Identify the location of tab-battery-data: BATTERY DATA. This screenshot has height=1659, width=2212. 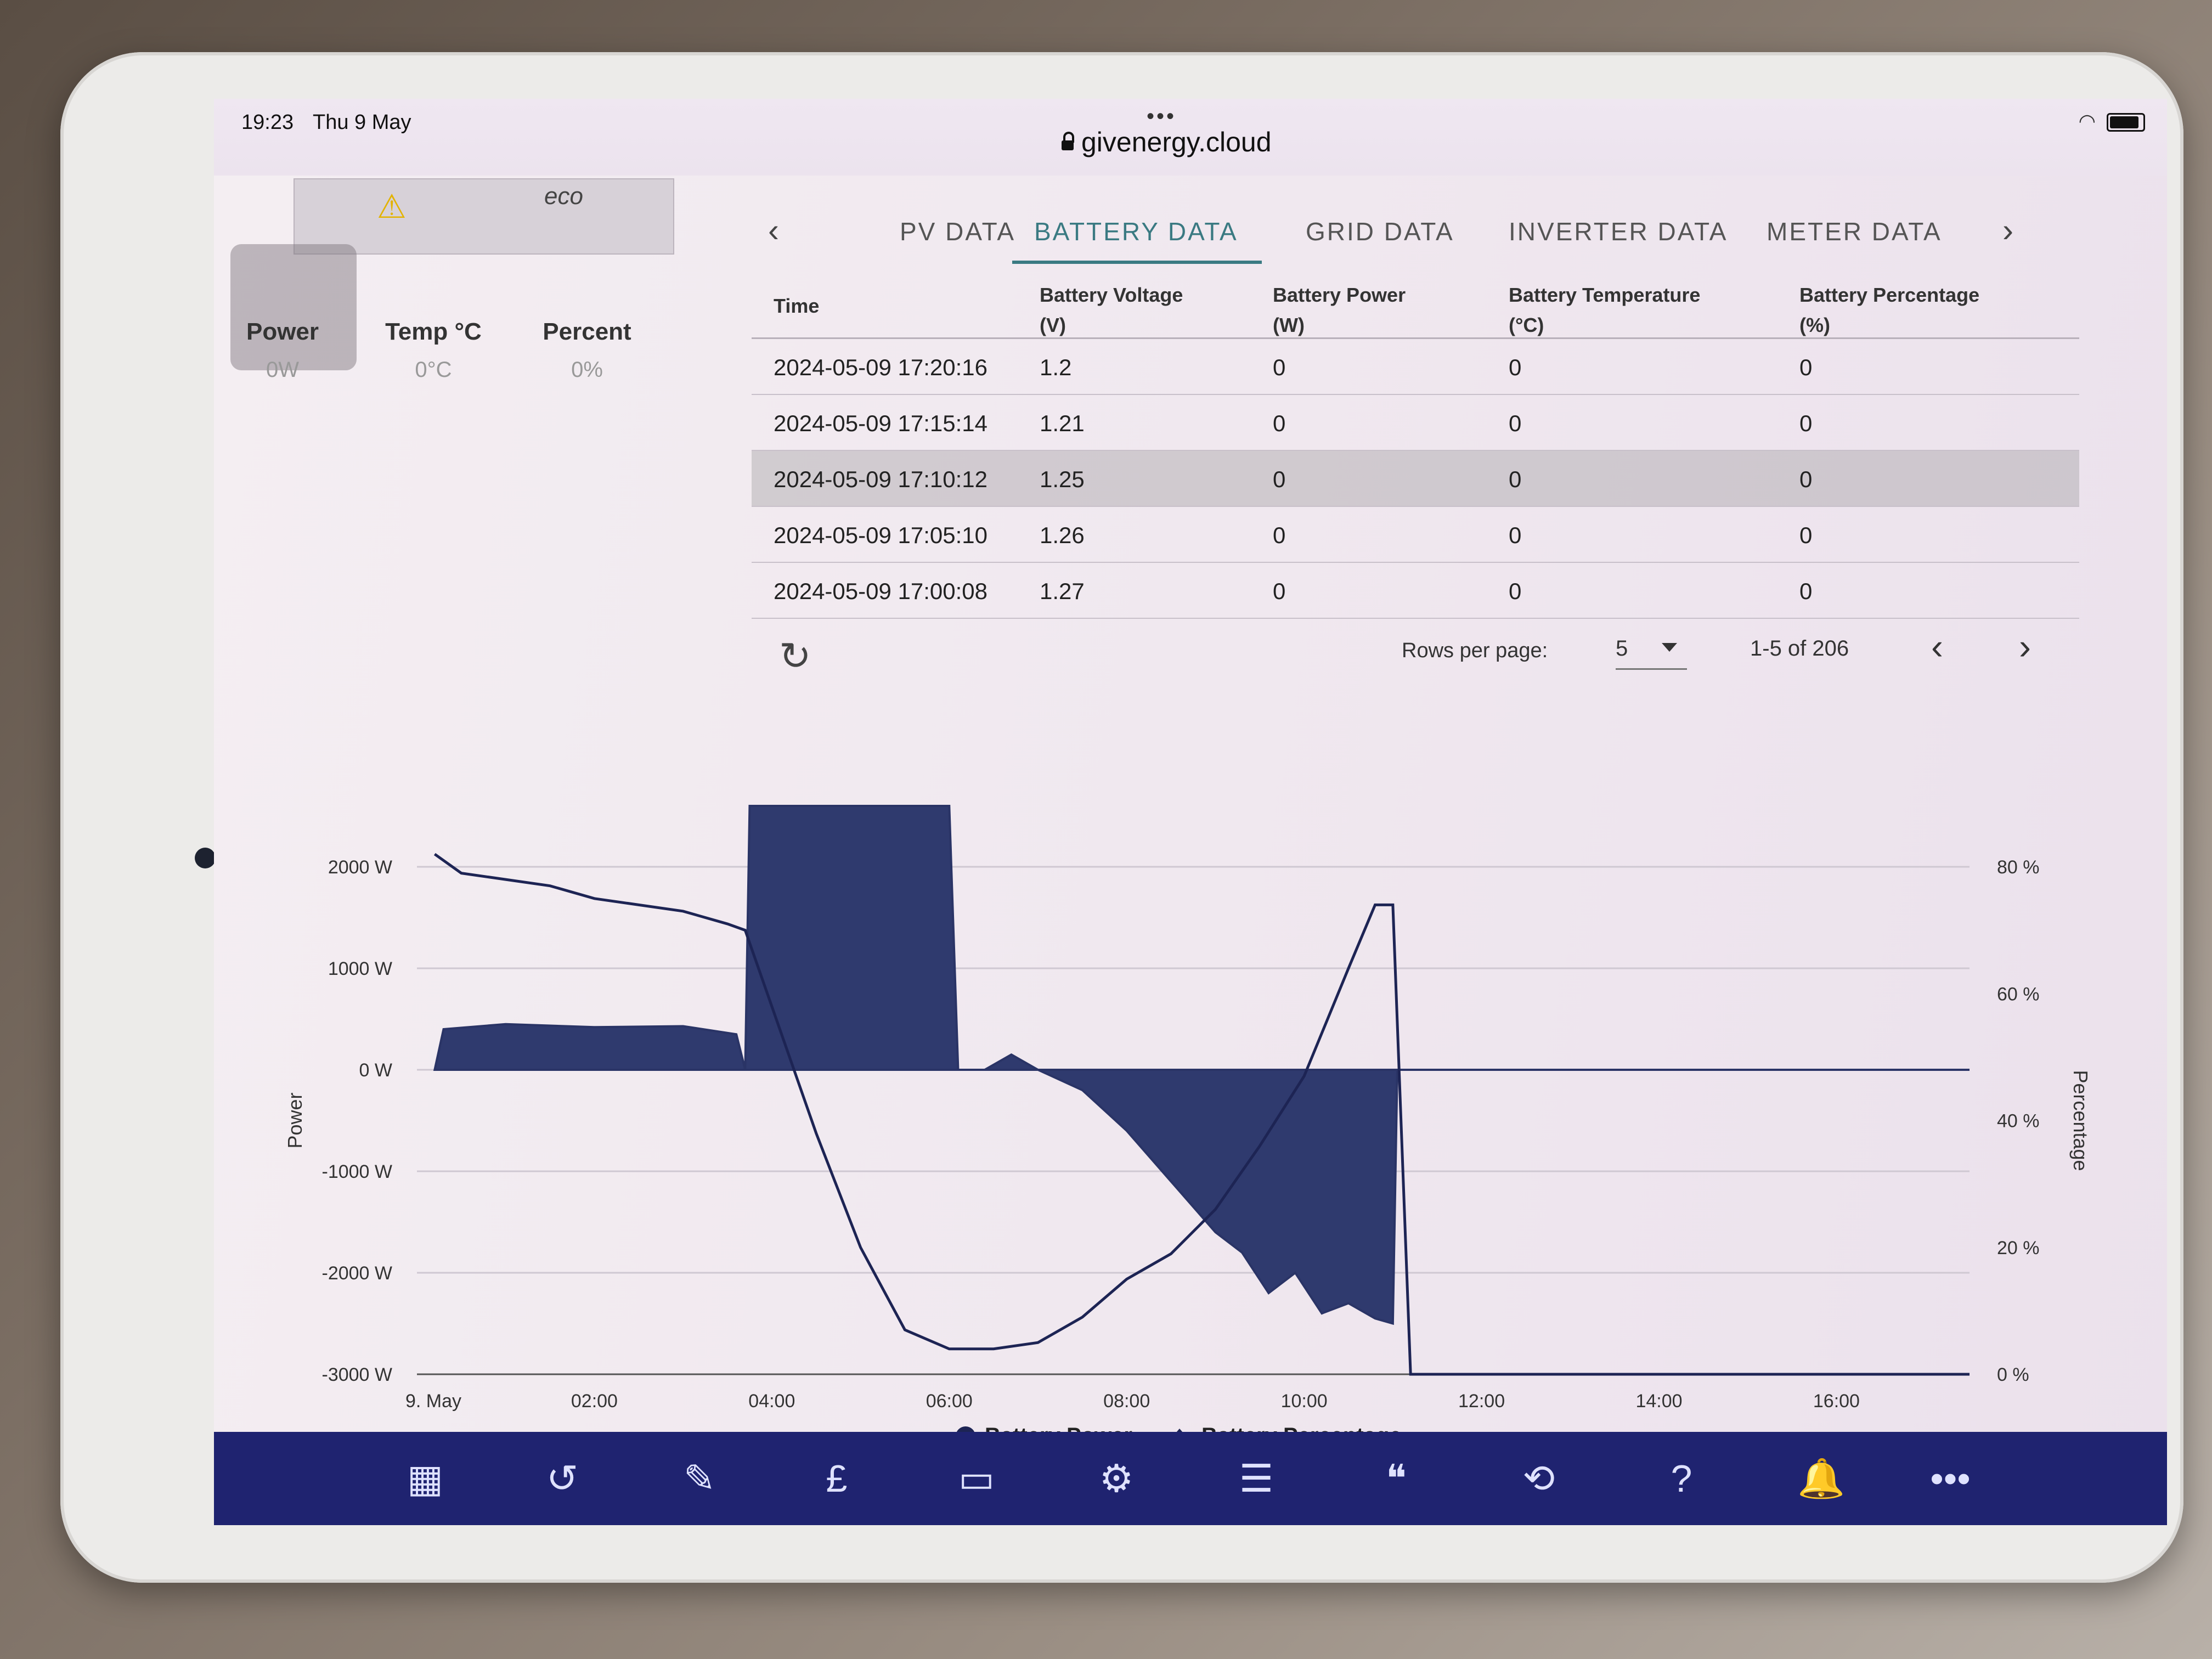
(1136, 232).